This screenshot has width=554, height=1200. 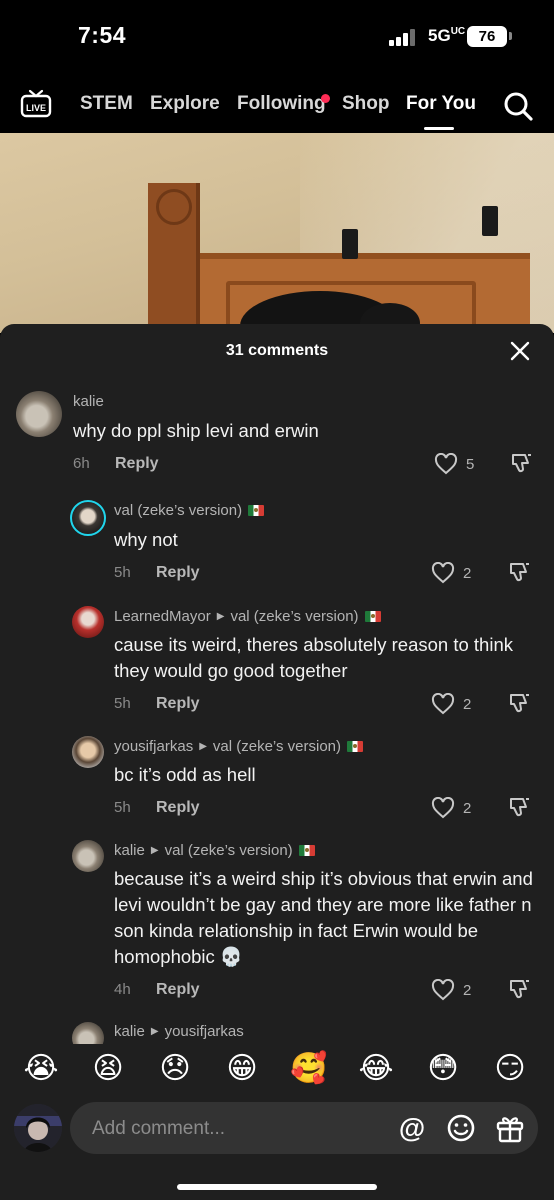 What do you see at coordinates (232, 1129) in the screenshot?
I see `comment-input` at bounding box center [232, 1129].